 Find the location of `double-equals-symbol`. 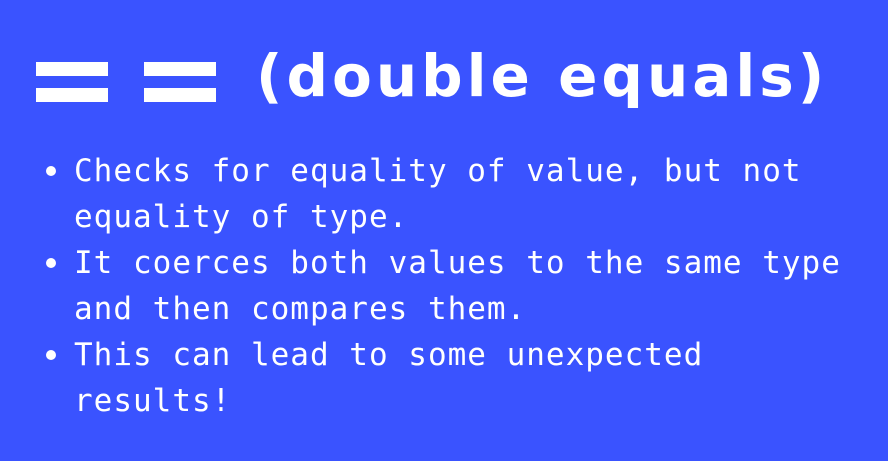

double-equals-symbol is located at coordinates (72, 76).